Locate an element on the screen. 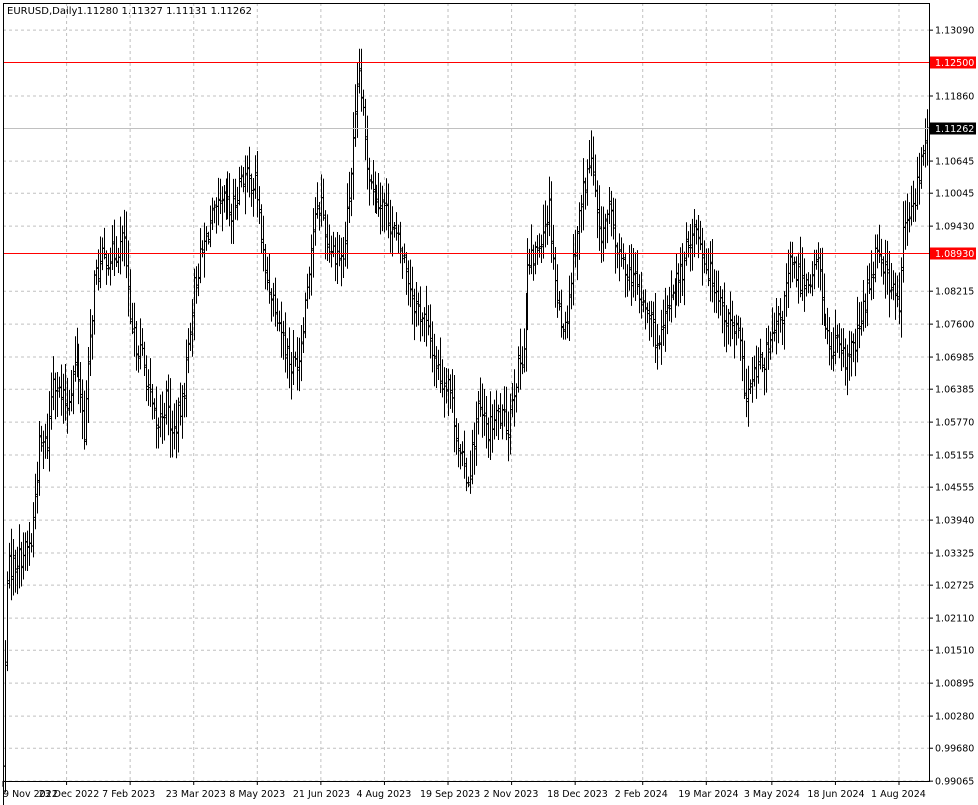 The width and height of the screenshot is (978, 805). y-tick-label: 1.00280 is located at coordinates (954, 717).